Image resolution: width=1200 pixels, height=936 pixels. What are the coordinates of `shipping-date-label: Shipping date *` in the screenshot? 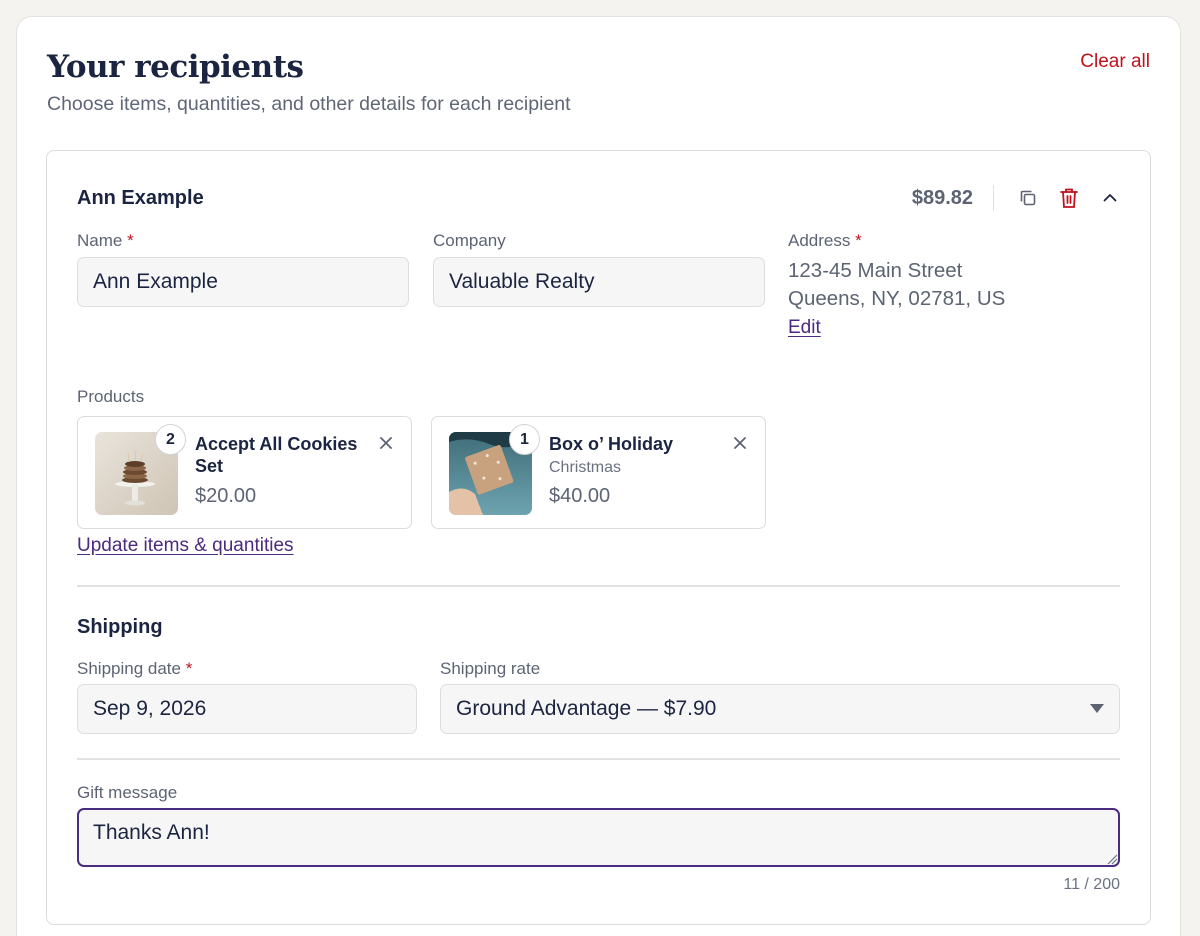 It's located at (134, 669).